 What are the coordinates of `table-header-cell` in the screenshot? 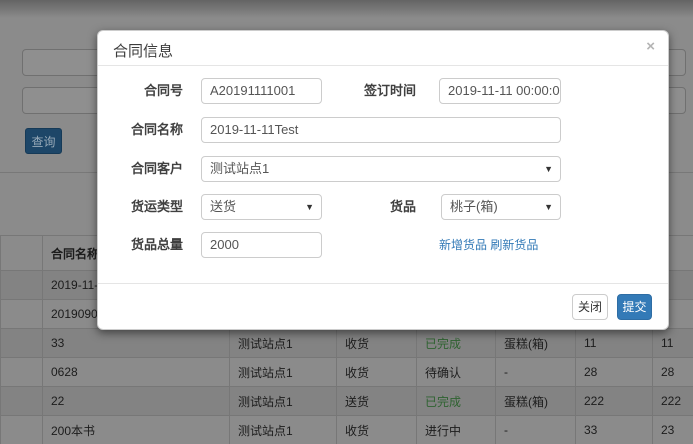 It's located at (21, 253).